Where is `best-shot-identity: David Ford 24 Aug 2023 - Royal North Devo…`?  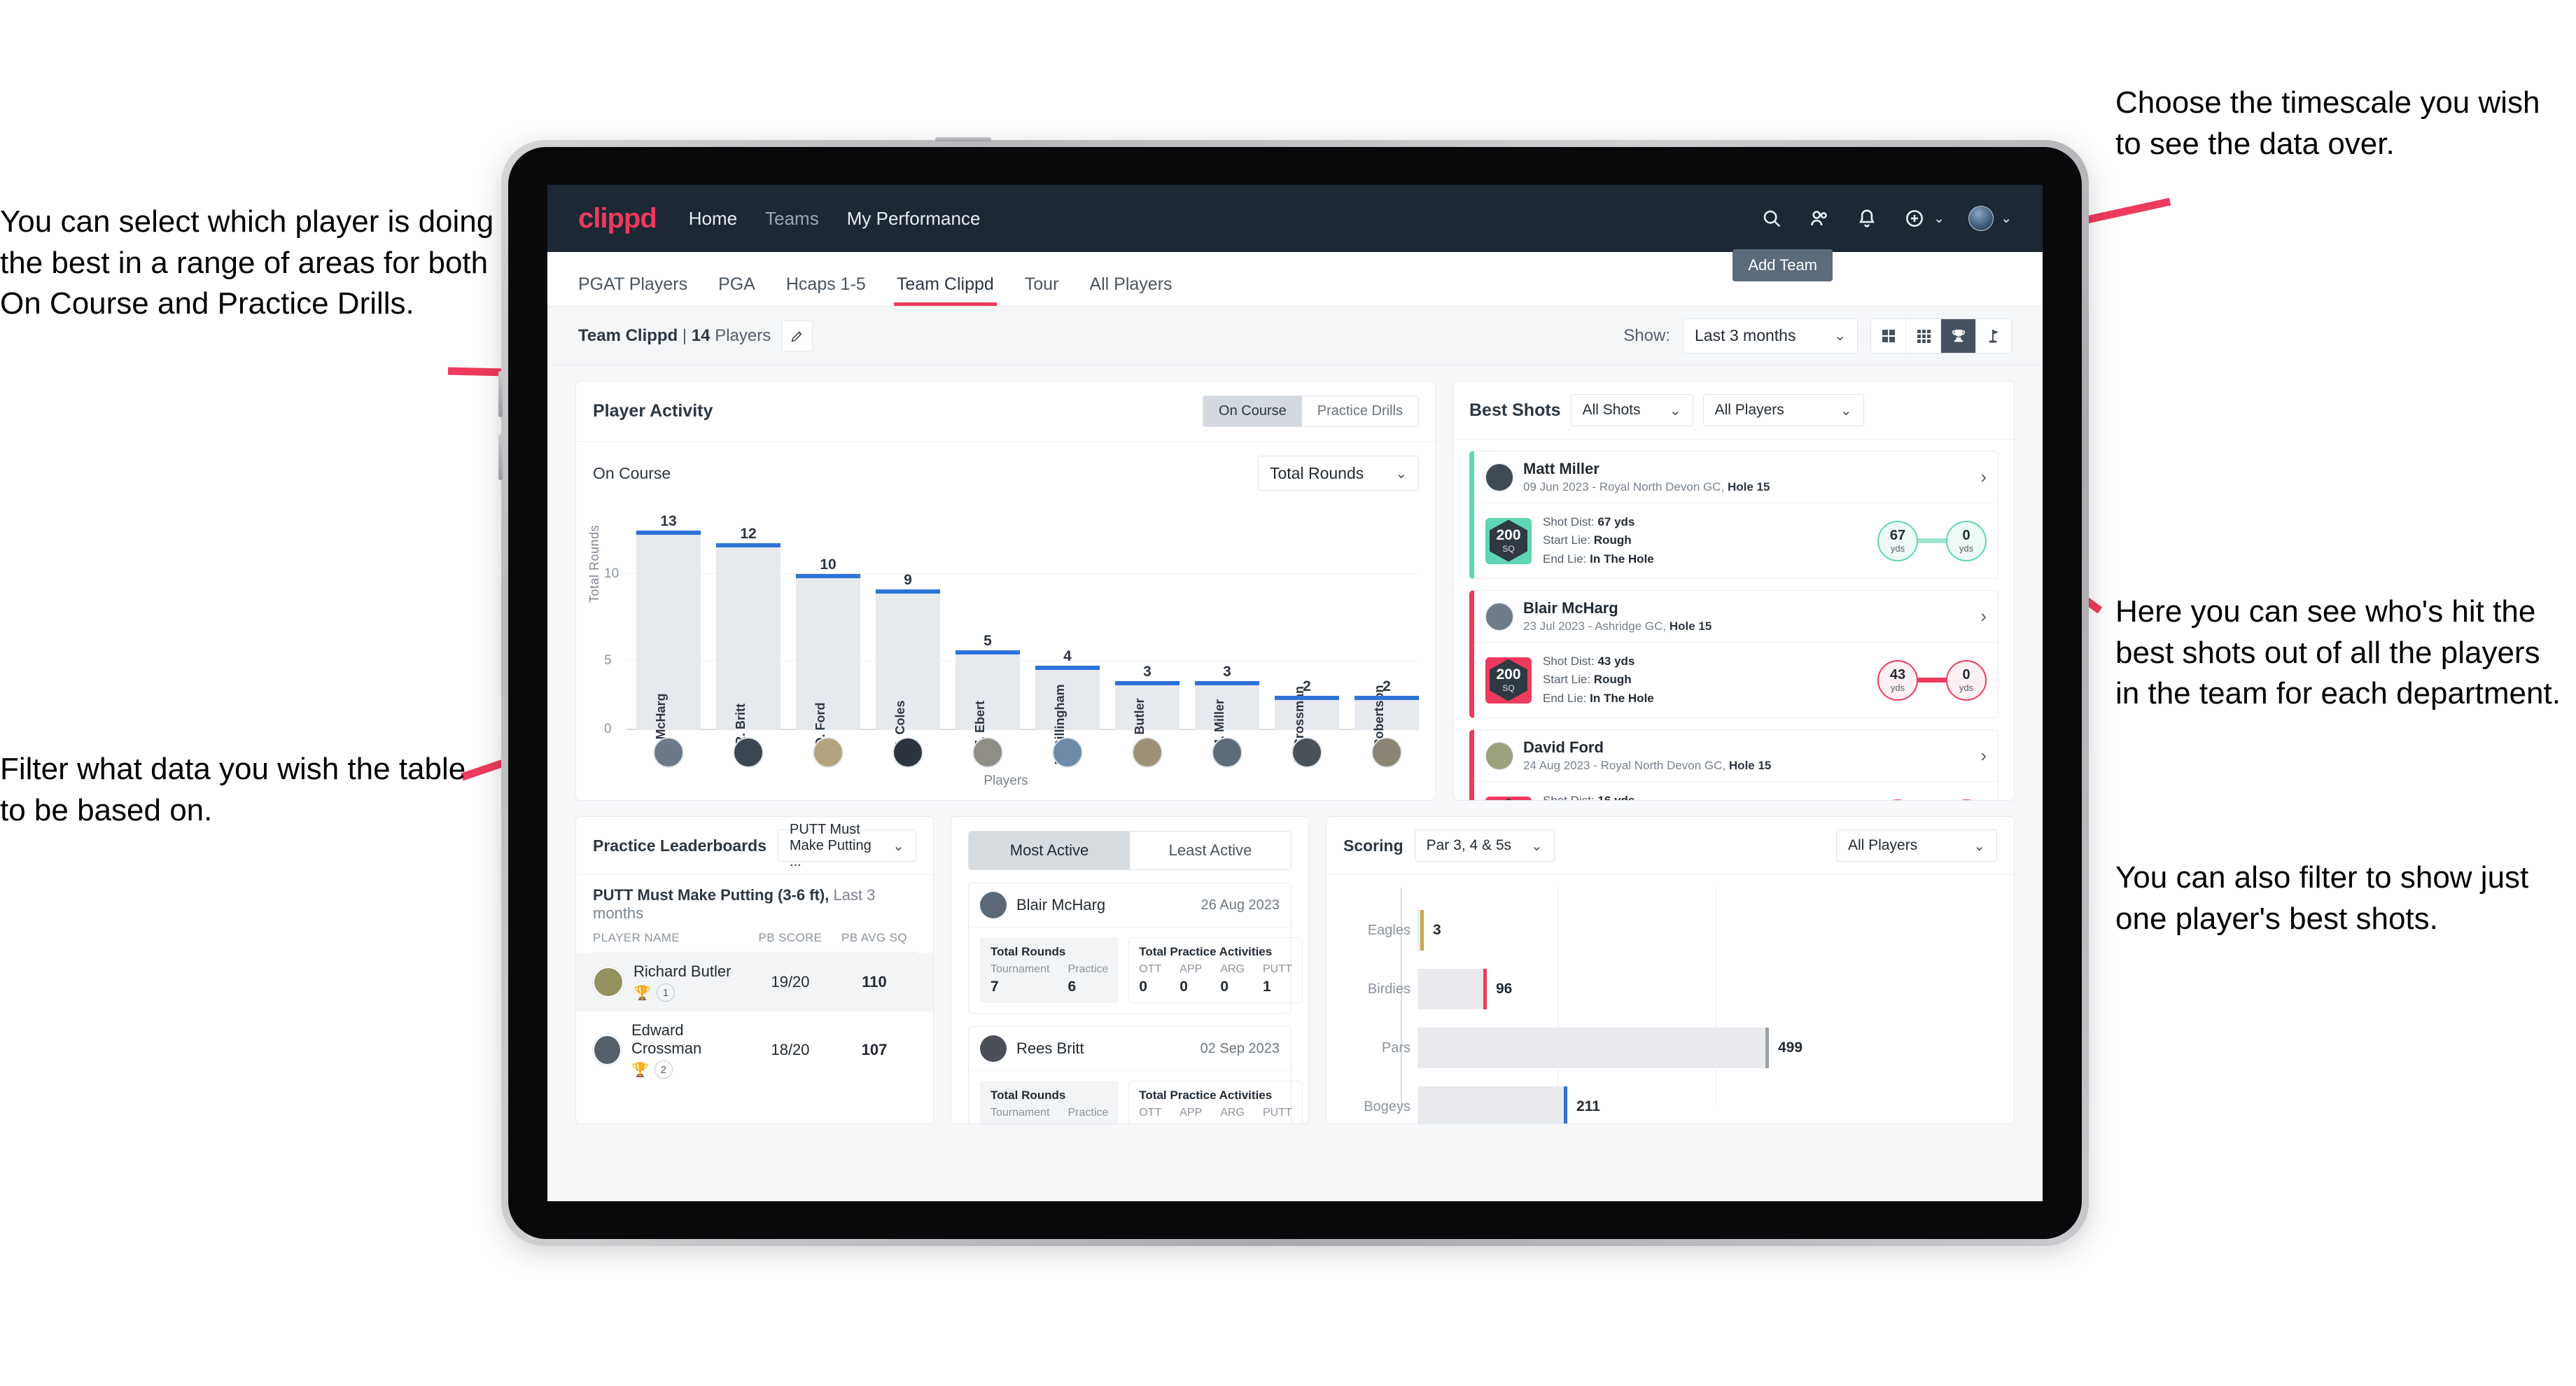
best-shot-identity: David Ford 24 Aug 2023 - Royal North Devo… is located at coordinates (1647, 755).